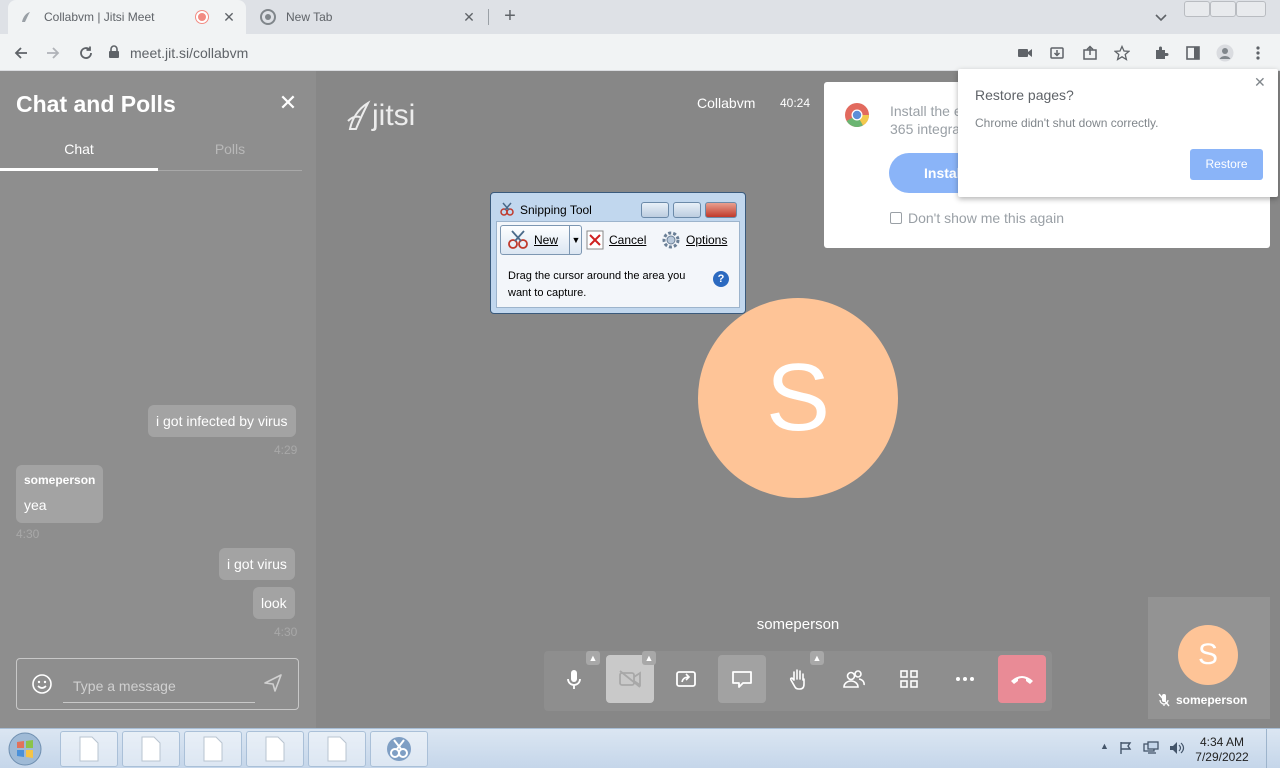  Describe the element at coordinates (99, 17) in the screenshot. I see `tab-title: Collabvm | Jitsi Meet` at that location.